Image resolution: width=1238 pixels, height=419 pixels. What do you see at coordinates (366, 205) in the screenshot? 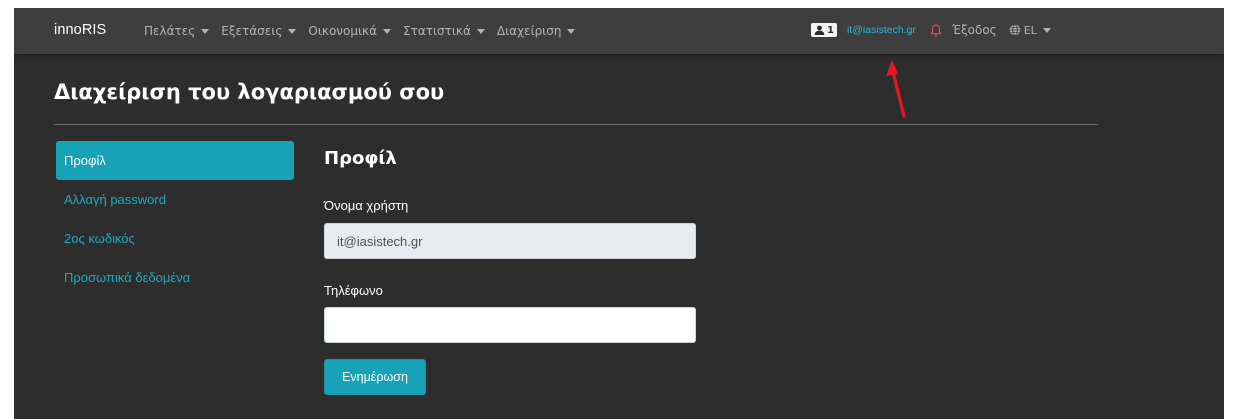
I see `username-label: Όνομα χρήστη` at bounding box center [366, 205].